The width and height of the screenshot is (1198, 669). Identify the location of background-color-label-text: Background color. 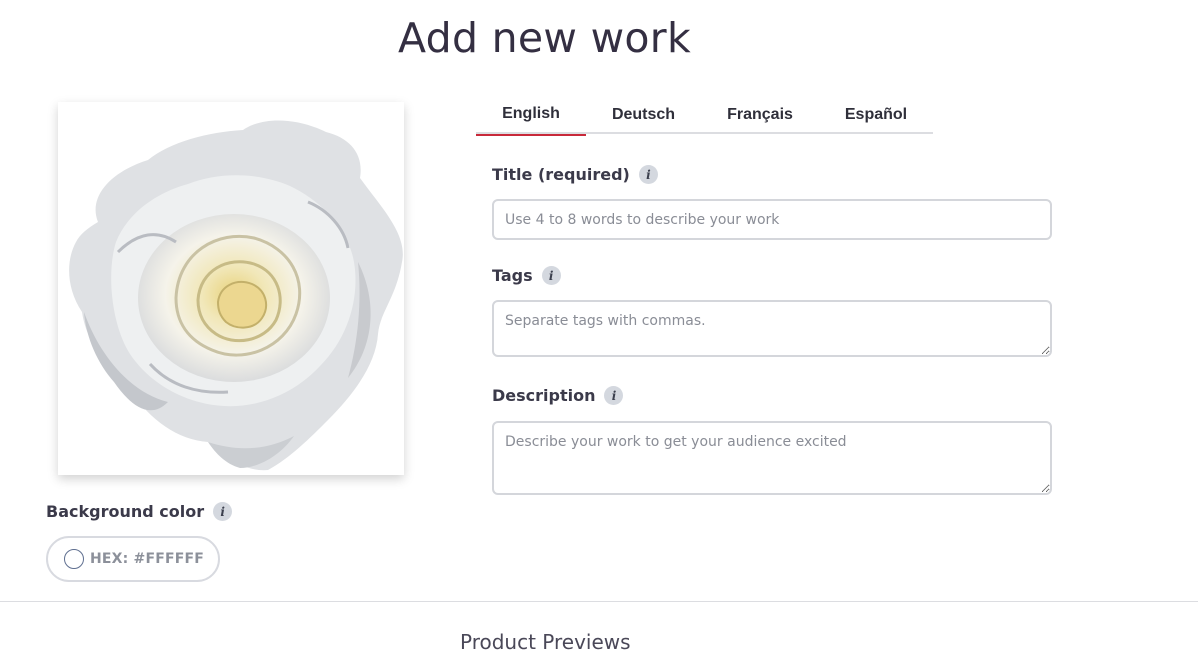
(125, 511).